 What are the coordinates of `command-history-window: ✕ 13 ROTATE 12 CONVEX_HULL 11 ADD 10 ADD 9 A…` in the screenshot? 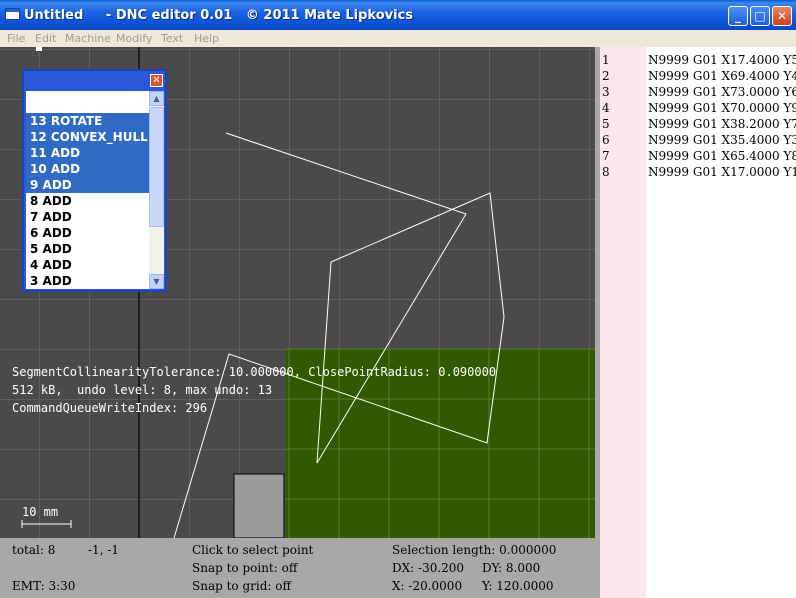 It's located at (94, 180).